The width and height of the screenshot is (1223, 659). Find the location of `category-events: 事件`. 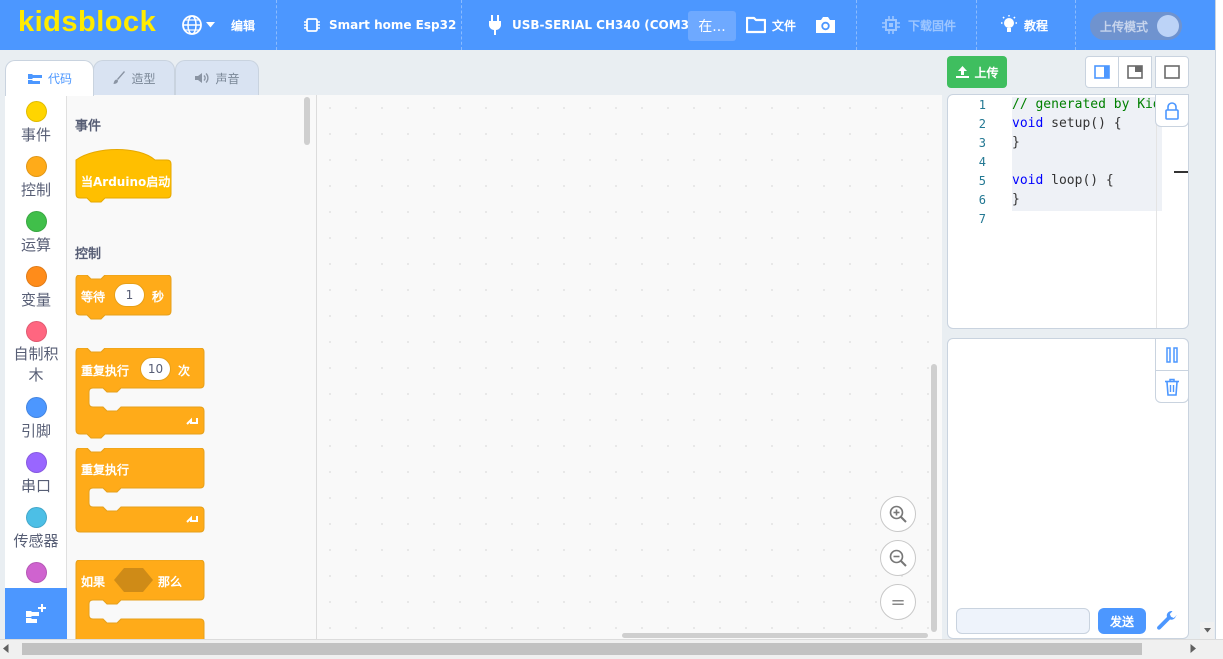

category-events: 事件 is located at coordinates (36, 123).